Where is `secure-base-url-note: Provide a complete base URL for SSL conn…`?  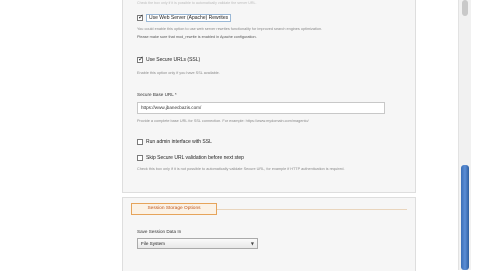
secure-base-url-note: Provide a complete base URL for SSL conn… is located at coordinates (223, 121).